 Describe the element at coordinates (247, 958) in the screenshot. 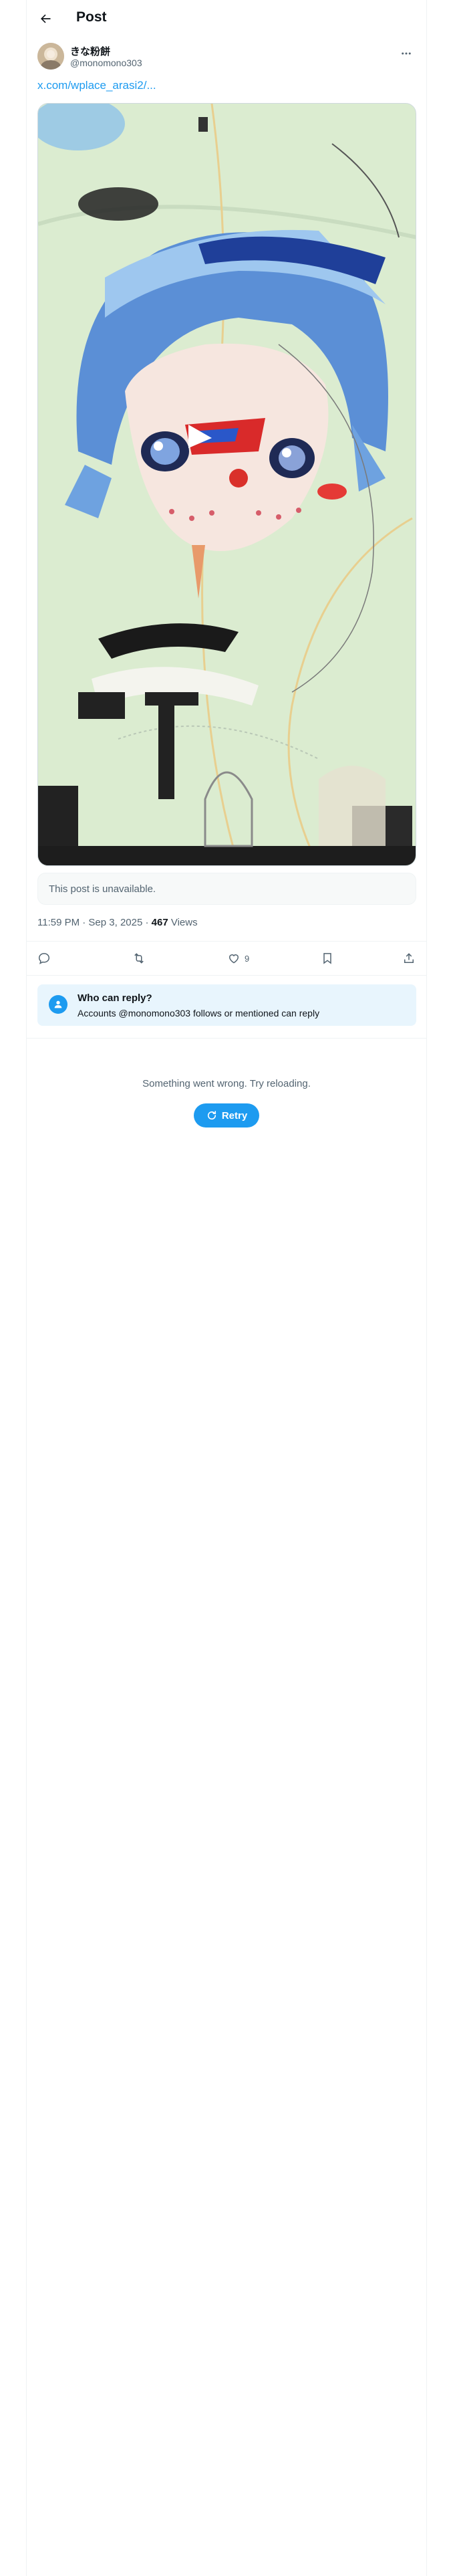

I see `like-count: 9` at that location.